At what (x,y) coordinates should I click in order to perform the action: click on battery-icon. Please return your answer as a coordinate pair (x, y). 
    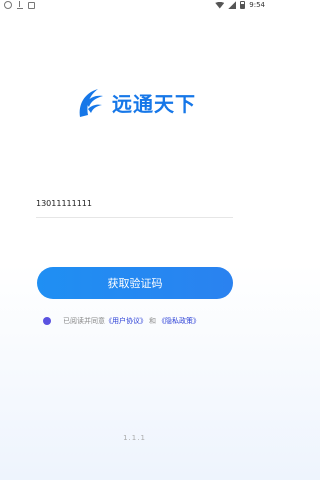
    Looking at the image, I should click on (243, 5).